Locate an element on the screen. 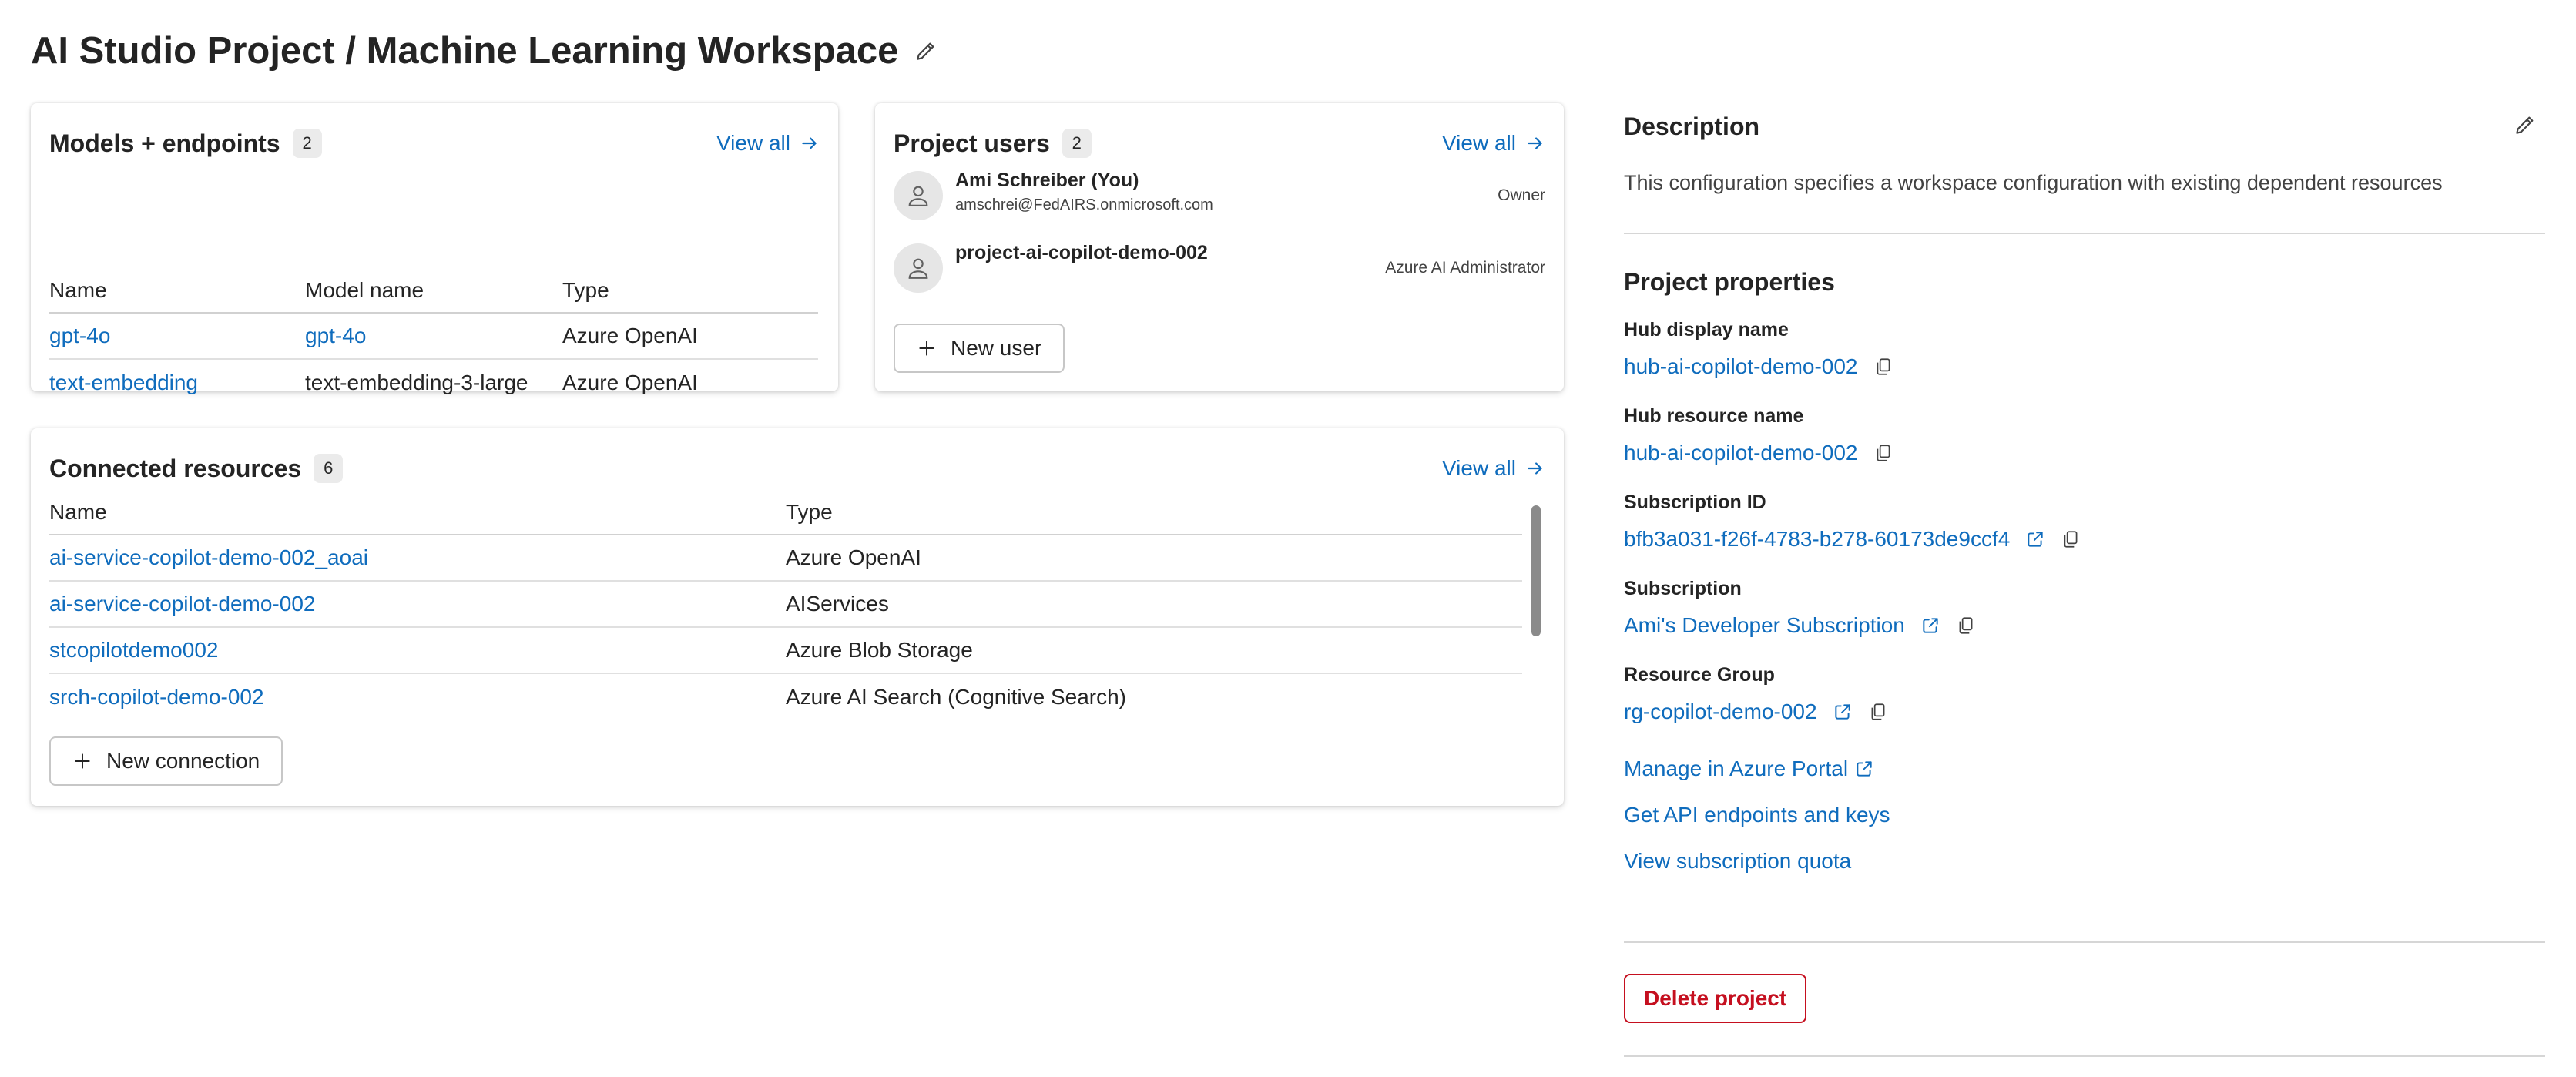 The width and height of the screenshot is (2576, 1077). connected-table-header: Name Type is located at coordinates (785, 512).